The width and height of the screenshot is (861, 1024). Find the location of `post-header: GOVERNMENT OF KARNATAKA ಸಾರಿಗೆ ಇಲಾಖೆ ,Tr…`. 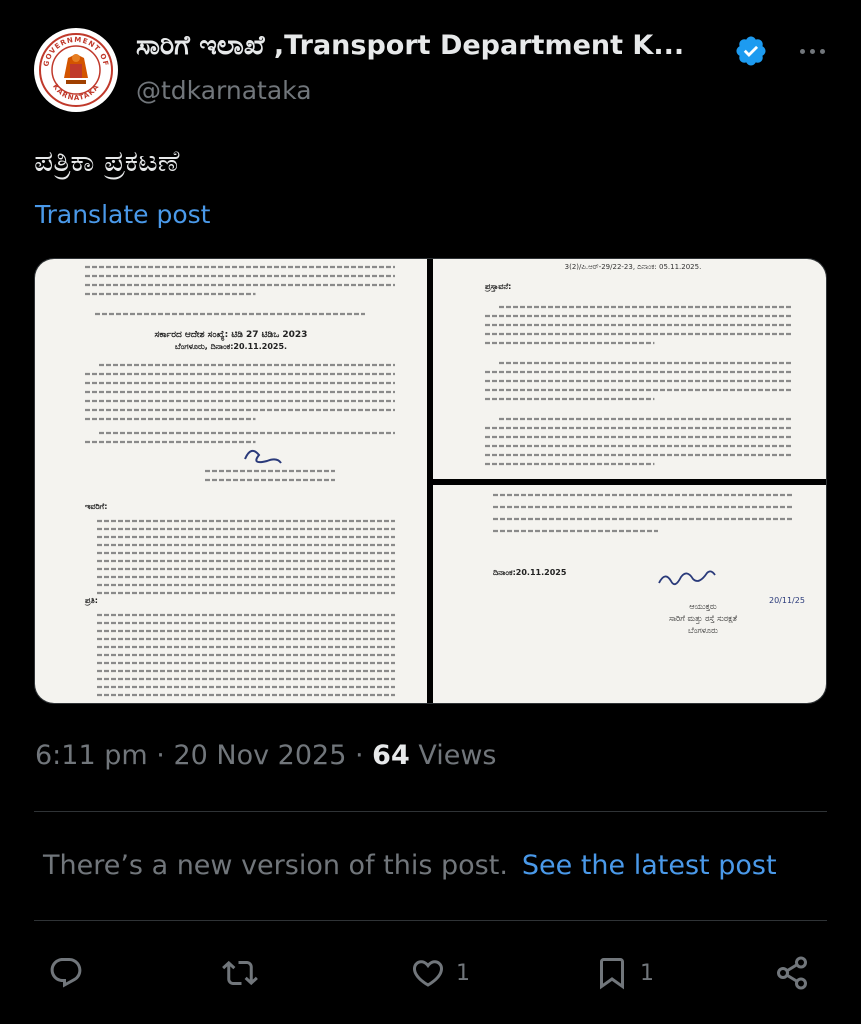

post-header: GOVERNMENT OF KARNATAKA ಸಾರಿಗೆ ಇಲಾಖೆ ,Tr… is located at coordinates (434, 71).